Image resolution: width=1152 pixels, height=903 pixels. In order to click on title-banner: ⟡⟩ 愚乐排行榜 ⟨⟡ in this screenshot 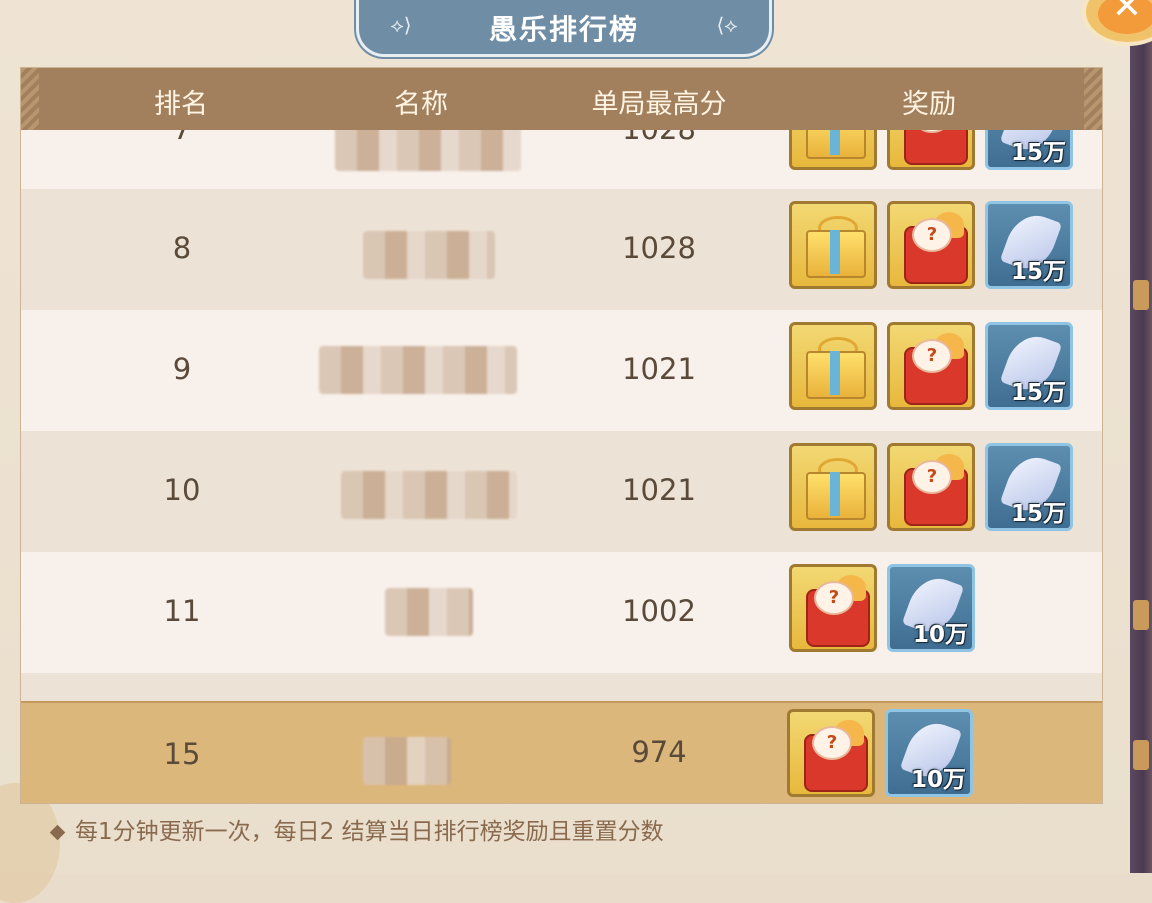, I will do `click(564, 28)`.